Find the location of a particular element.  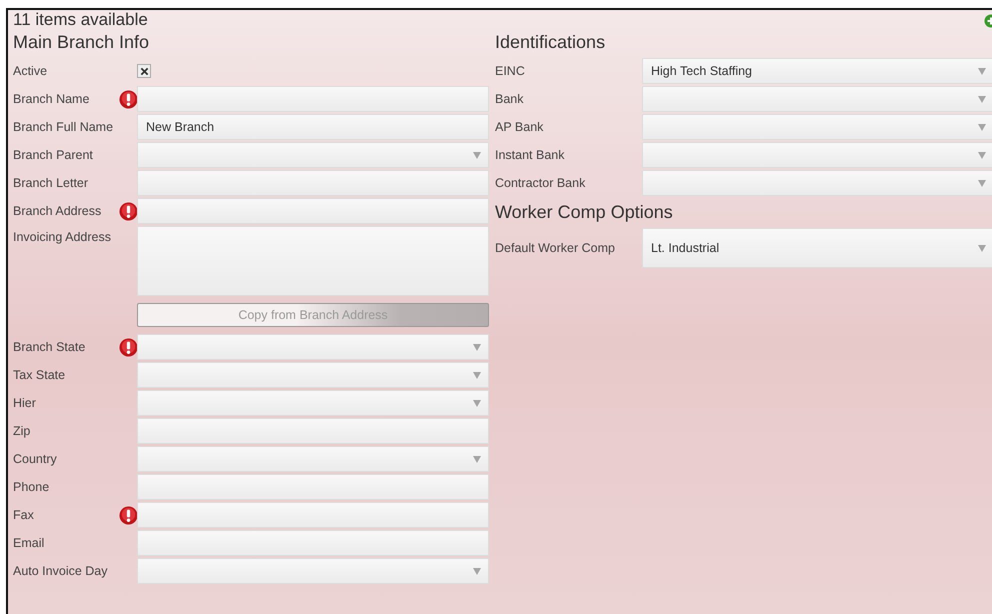

field-label: Default Worker Comp is located at coordinates (555, 248).